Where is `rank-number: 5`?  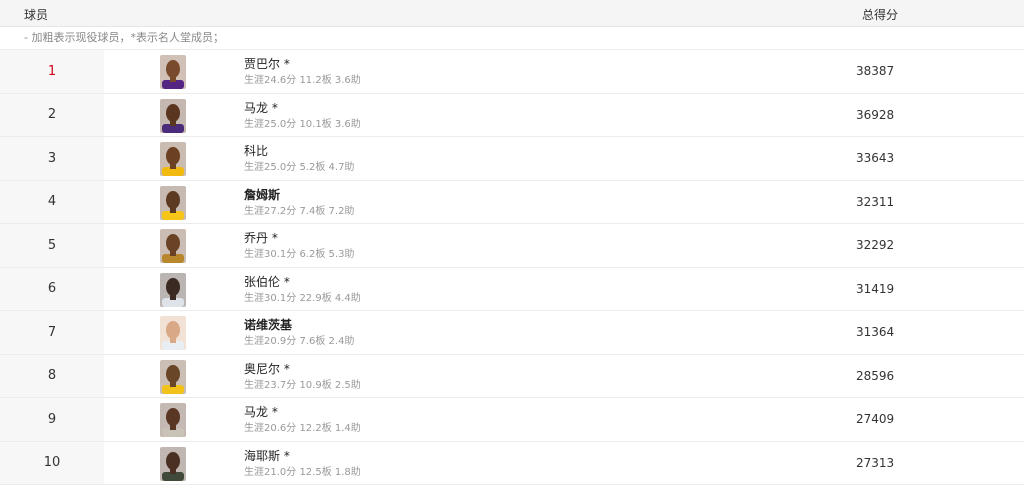
rank-number: 5 is located at coordinates (52, 245).